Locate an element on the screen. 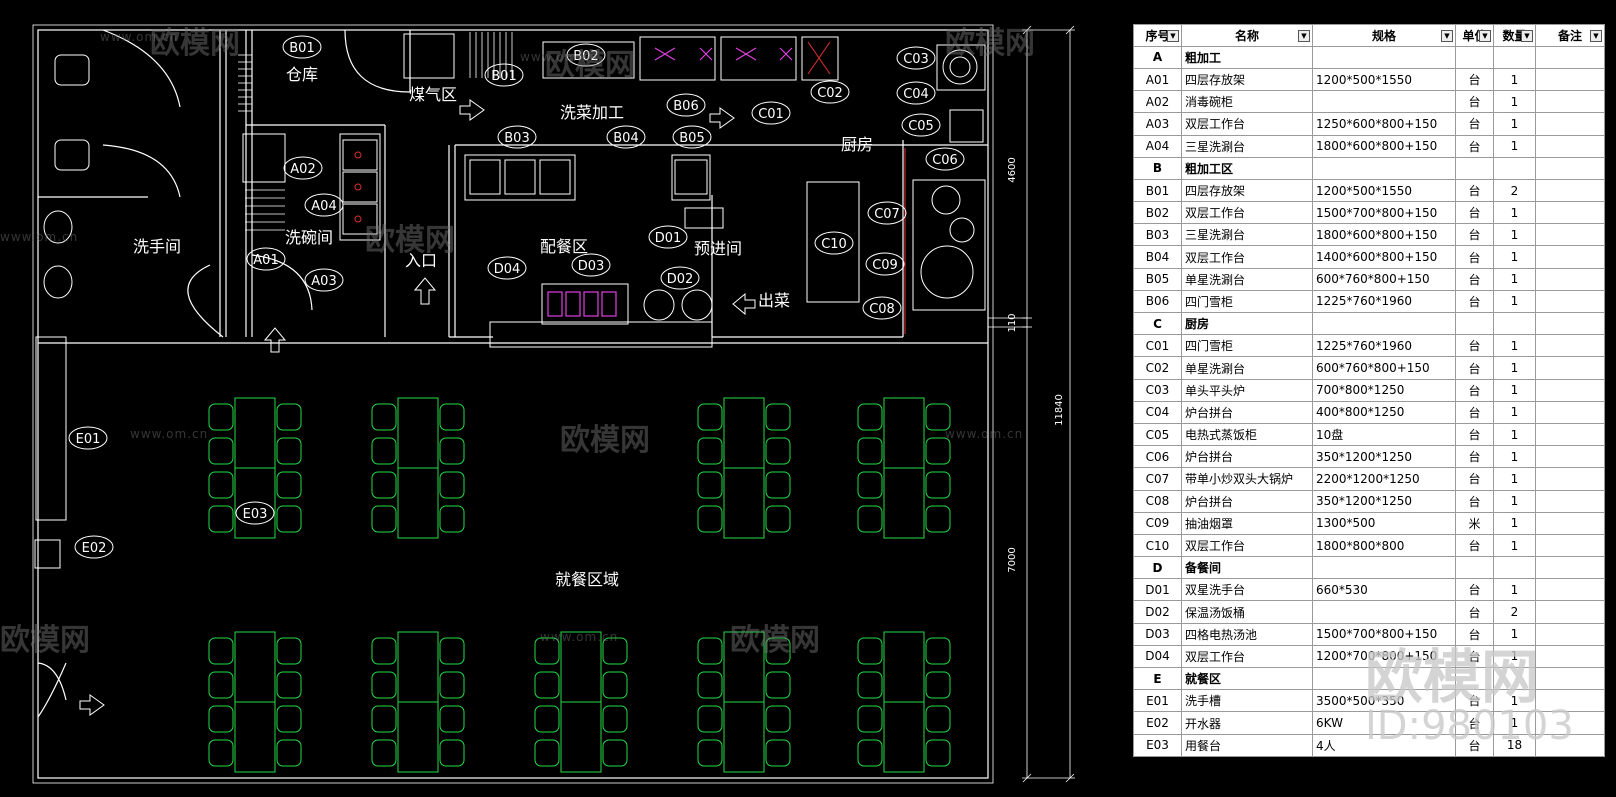 The image size is (1616, 797). col-header-code: 序号 ▼ is located at coordinates (1157, 35).